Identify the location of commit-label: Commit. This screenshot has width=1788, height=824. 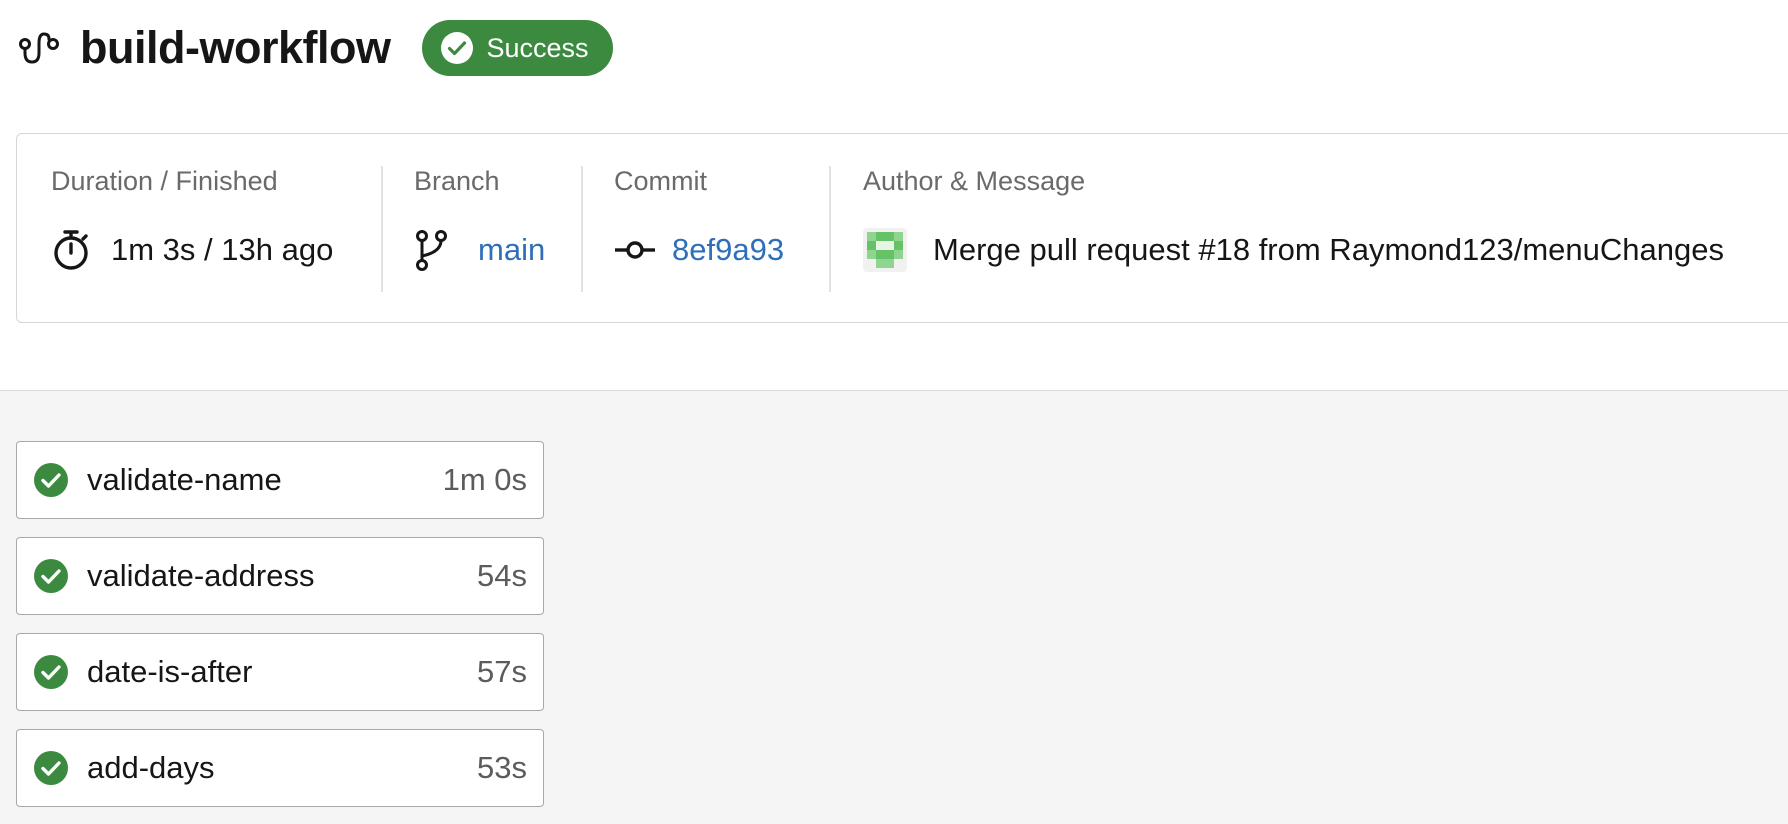
(660, 181).